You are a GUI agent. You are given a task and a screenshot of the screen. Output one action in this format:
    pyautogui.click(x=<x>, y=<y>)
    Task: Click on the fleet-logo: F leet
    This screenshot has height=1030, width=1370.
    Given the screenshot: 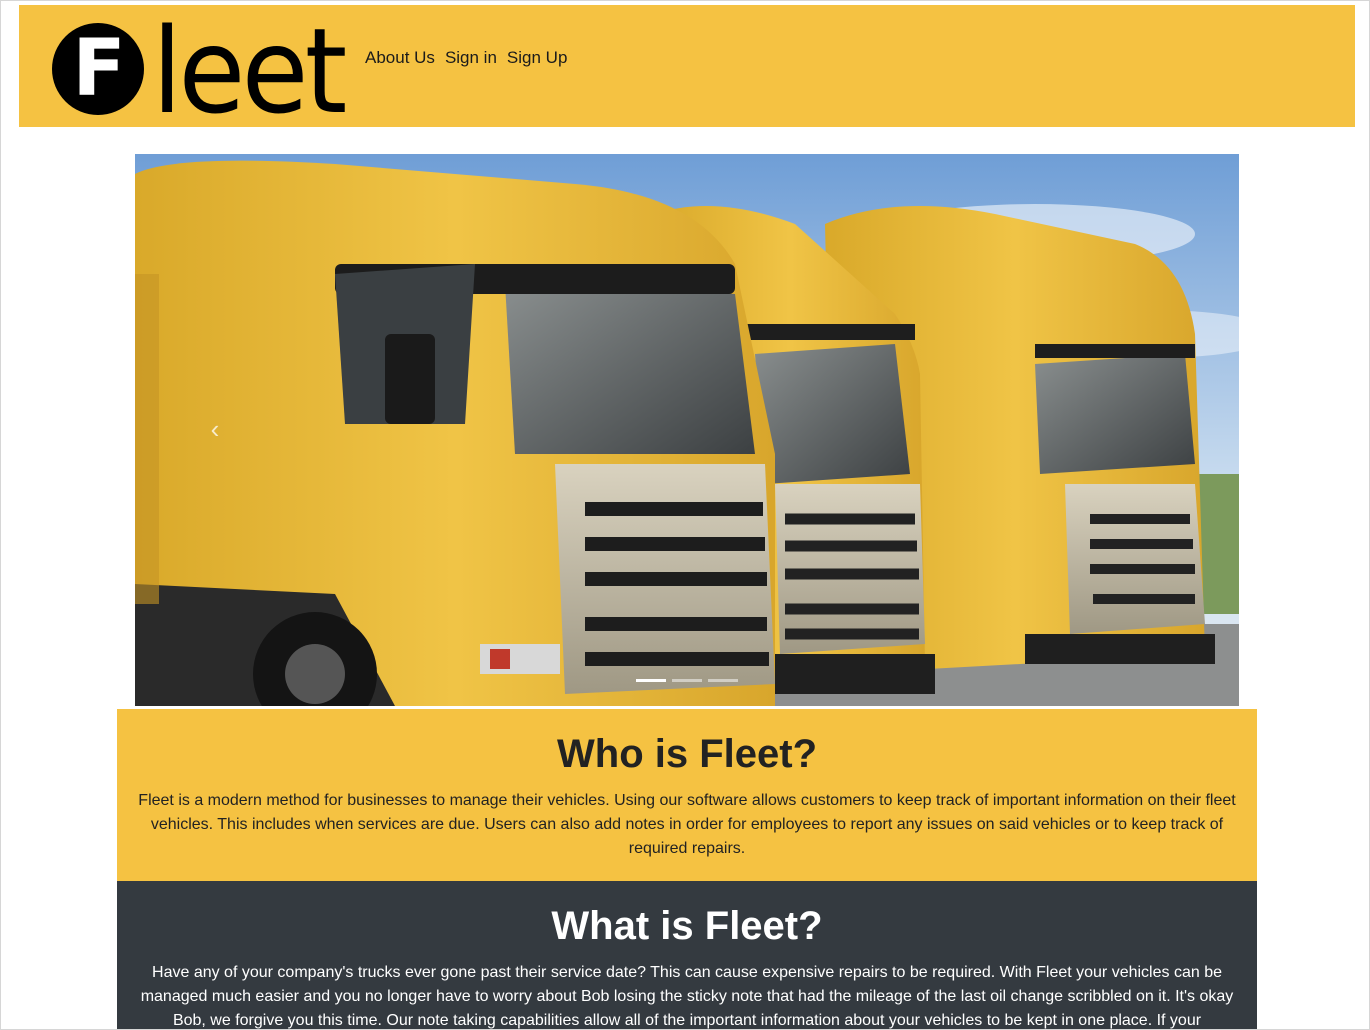 What is the action you would take?
    pyautogui.click(x=202, y=71)
    